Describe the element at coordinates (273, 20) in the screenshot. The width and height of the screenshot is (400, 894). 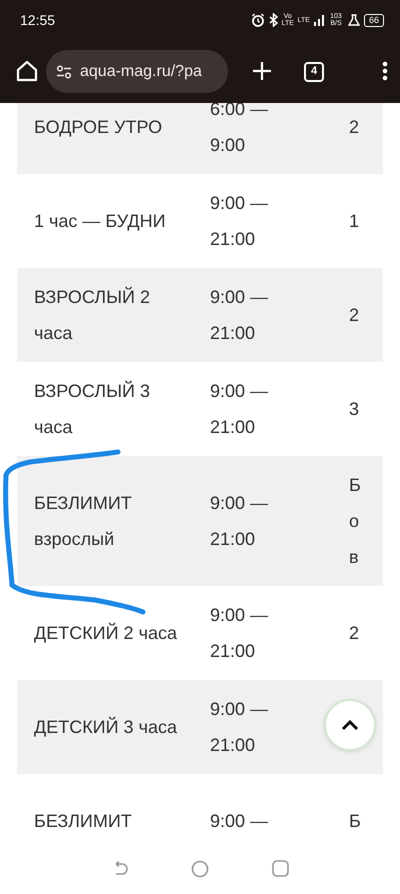
I see `bluetooth-icon` at that location.